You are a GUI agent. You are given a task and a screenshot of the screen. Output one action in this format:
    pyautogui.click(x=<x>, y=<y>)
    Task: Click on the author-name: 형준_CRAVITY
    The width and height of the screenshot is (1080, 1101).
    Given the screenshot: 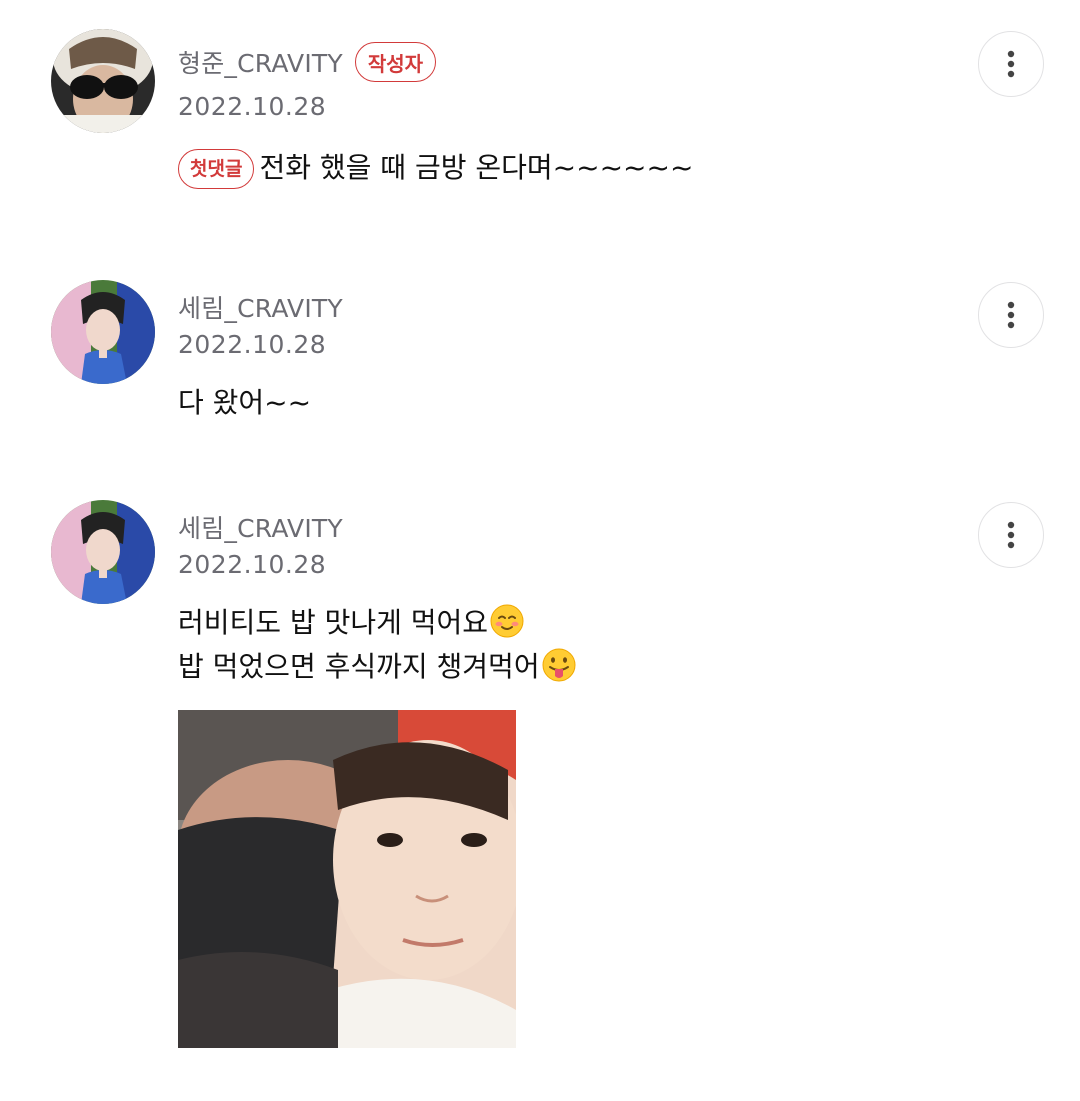 What is the action you would take?
    pyautogui.click(x=260, y=62)
    